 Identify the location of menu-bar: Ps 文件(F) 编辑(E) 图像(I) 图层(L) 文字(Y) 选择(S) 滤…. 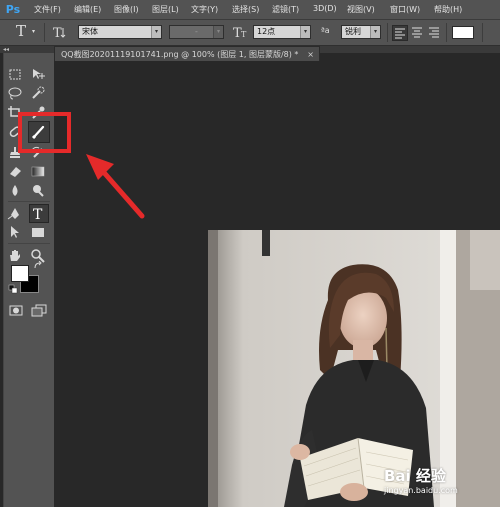
(250, 10).